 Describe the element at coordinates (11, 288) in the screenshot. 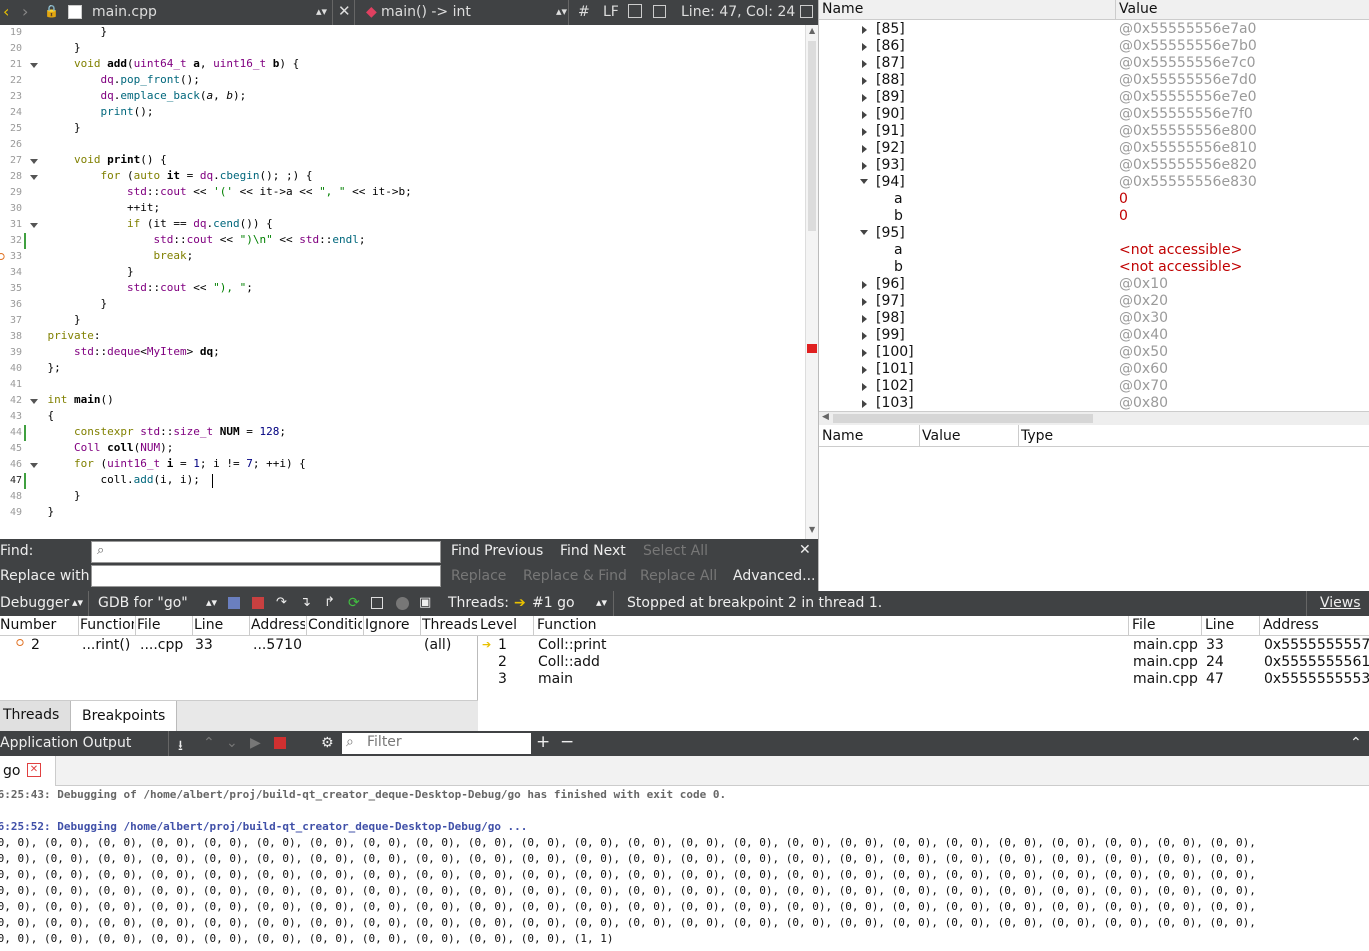

I see `line-number: 35` at that location.